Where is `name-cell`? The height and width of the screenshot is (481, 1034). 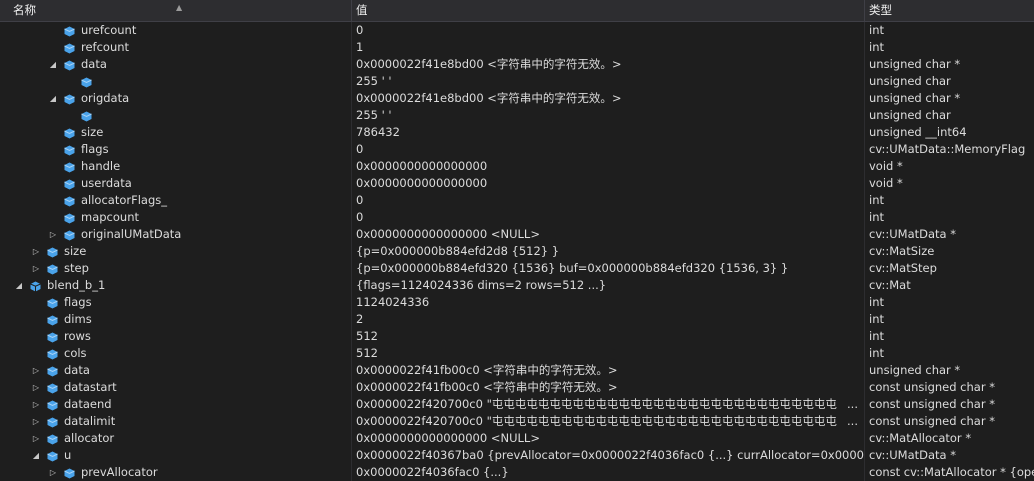
name-cell is located at coordinates (175, 115).